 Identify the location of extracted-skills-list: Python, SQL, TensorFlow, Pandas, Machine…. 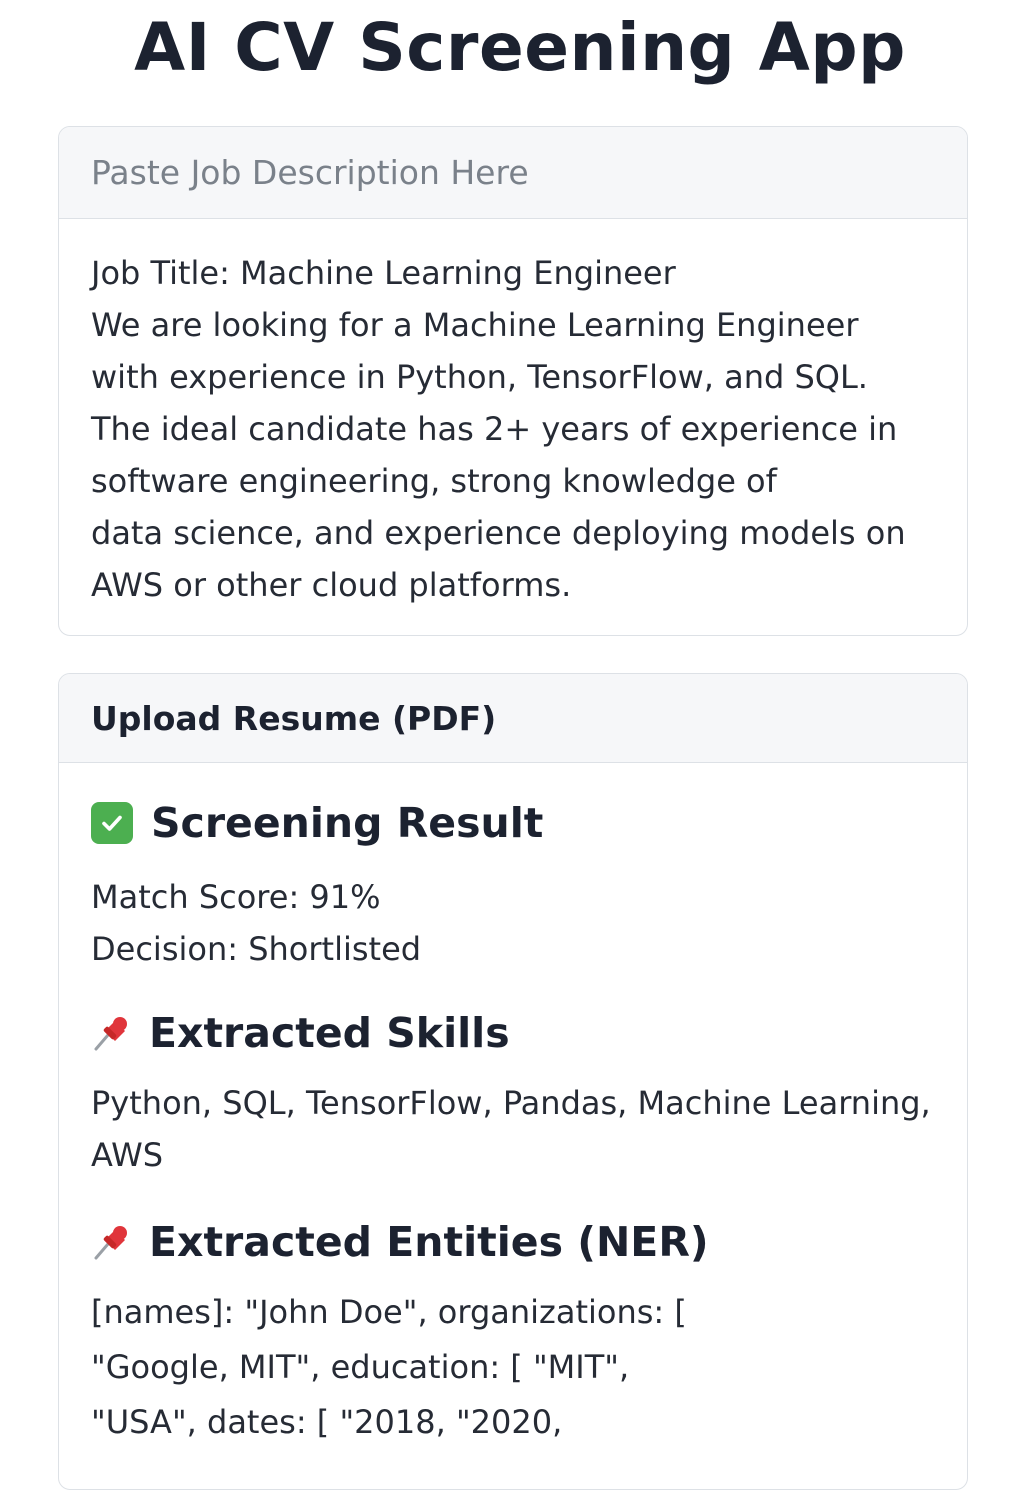
(511, 1129).